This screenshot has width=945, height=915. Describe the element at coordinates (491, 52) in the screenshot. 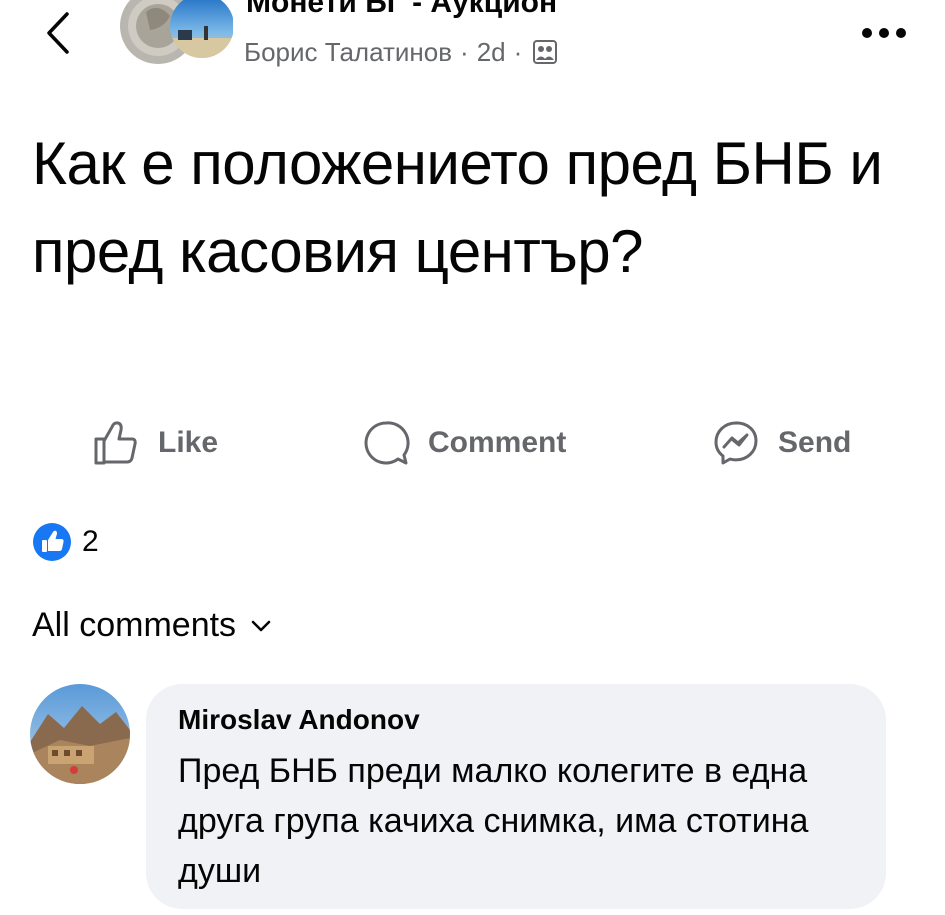

I see `post-time: 2d` at that location.